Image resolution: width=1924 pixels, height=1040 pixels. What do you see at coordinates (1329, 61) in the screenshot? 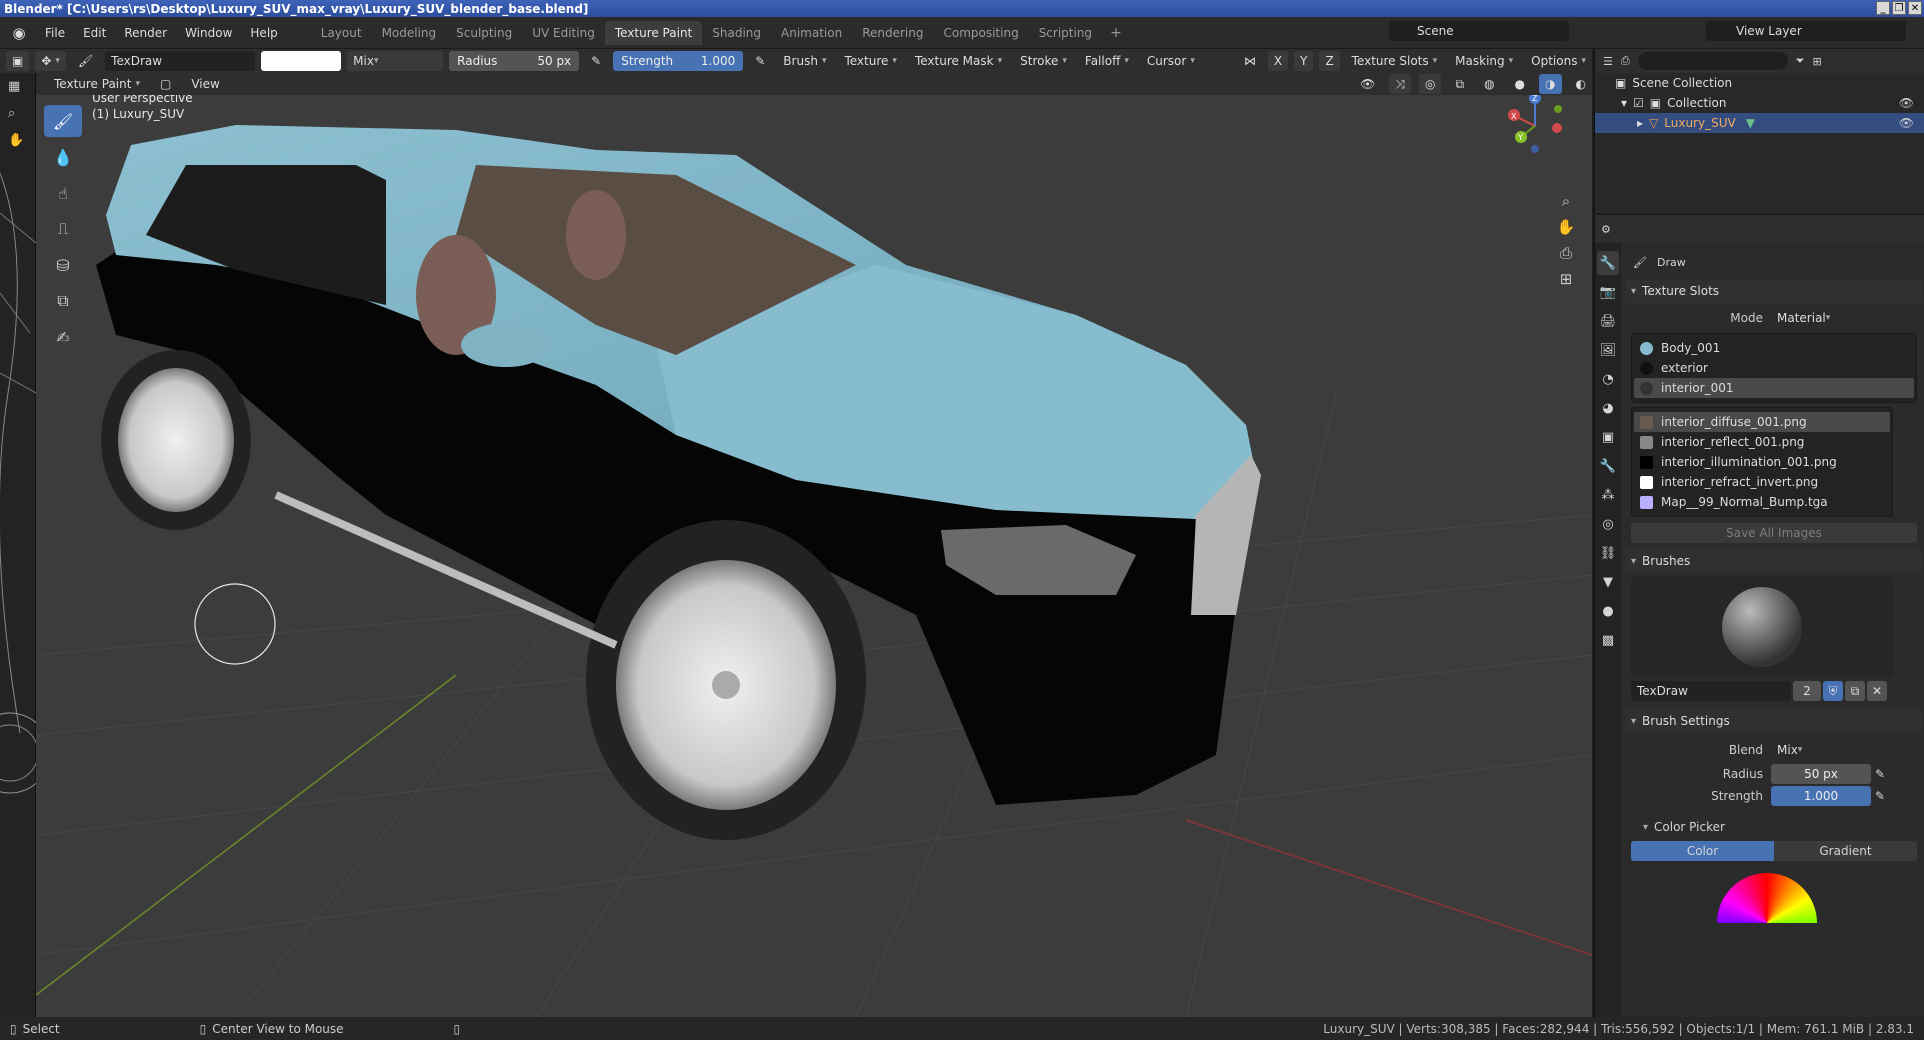
I see `axis-z-toggle: Z` at bounding box center [1329, 61].